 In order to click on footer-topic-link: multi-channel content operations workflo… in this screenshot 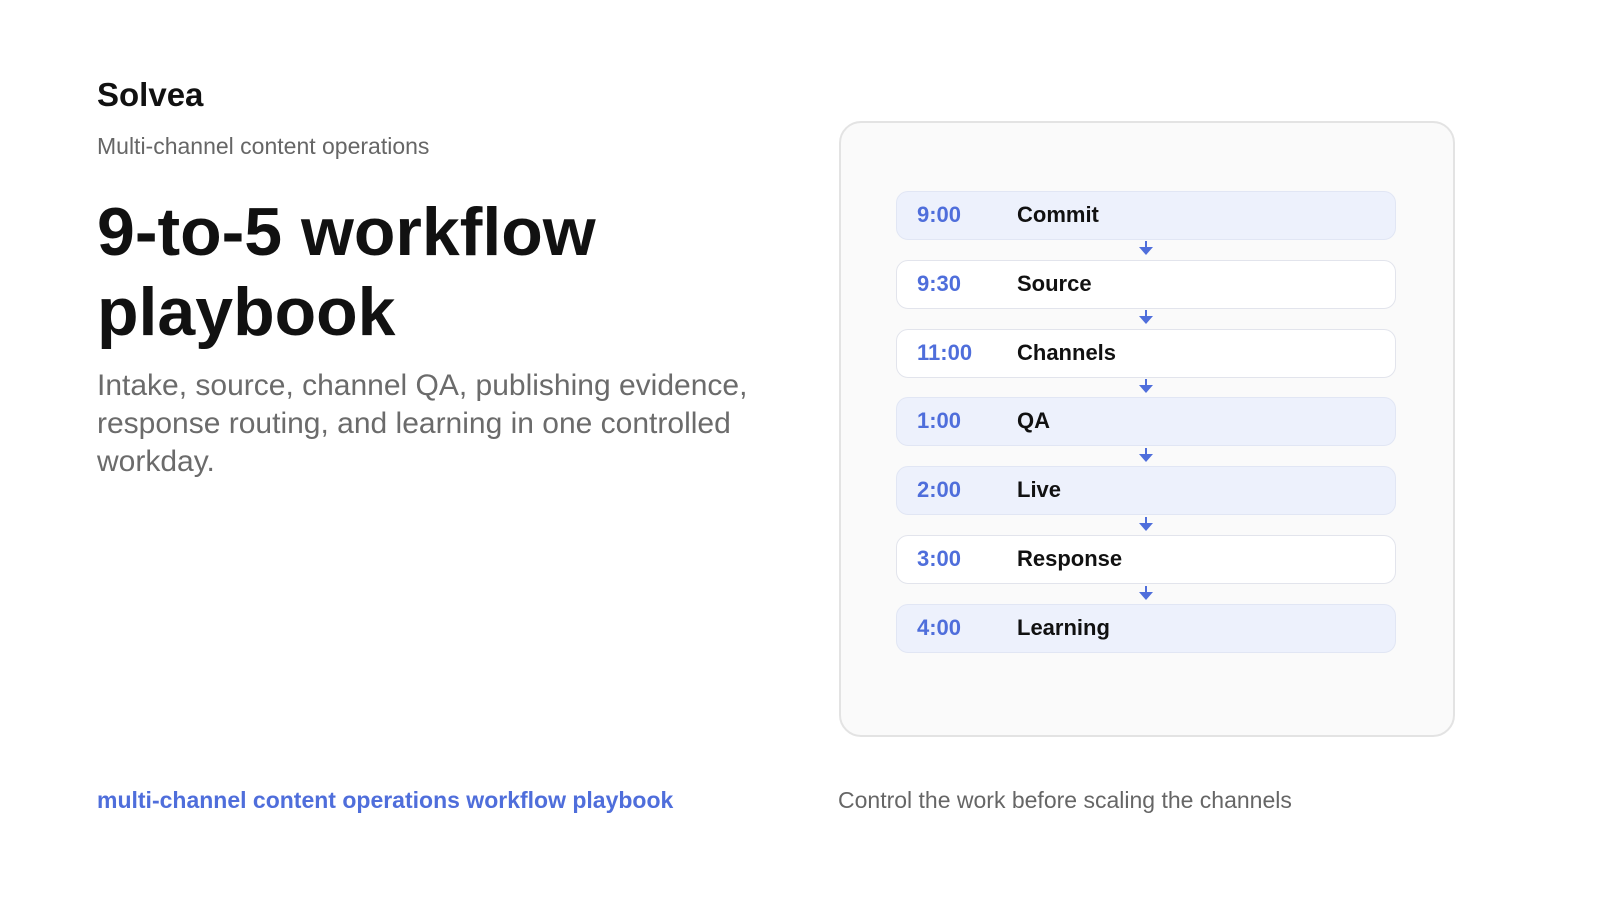, I will do `click(385, 800)`.